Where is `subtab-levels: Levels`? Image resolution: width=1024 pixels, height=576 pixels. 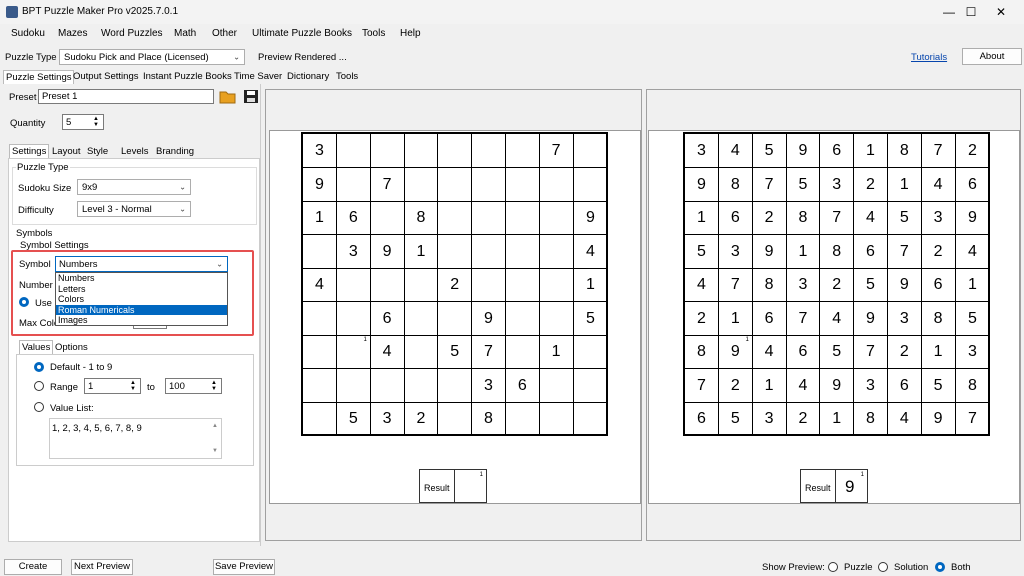 subtab-levels: Levels is located at coordinates (134, 151).